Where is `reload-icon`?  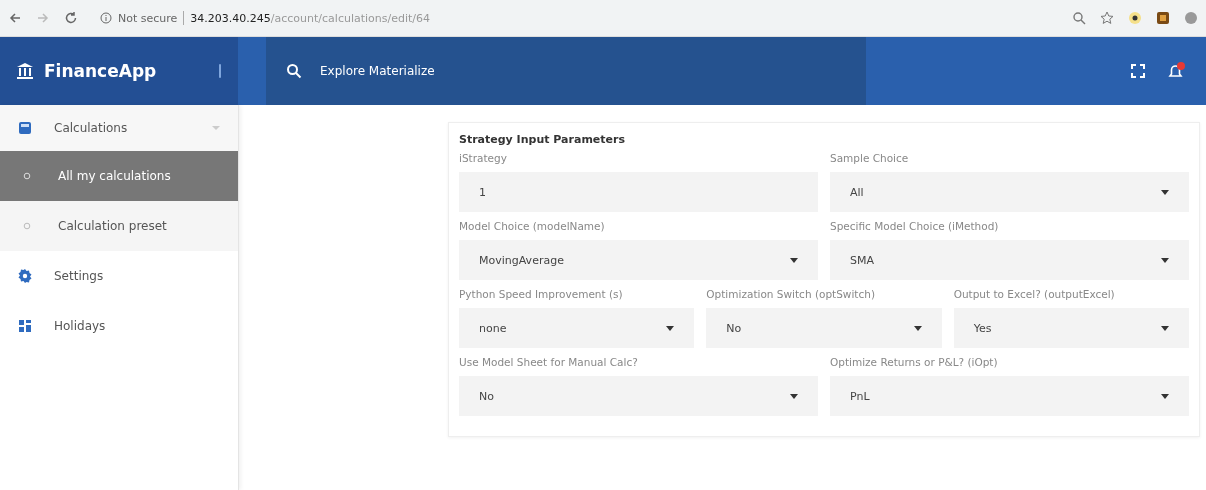
reload-icon is located at coordinates (71, 18).